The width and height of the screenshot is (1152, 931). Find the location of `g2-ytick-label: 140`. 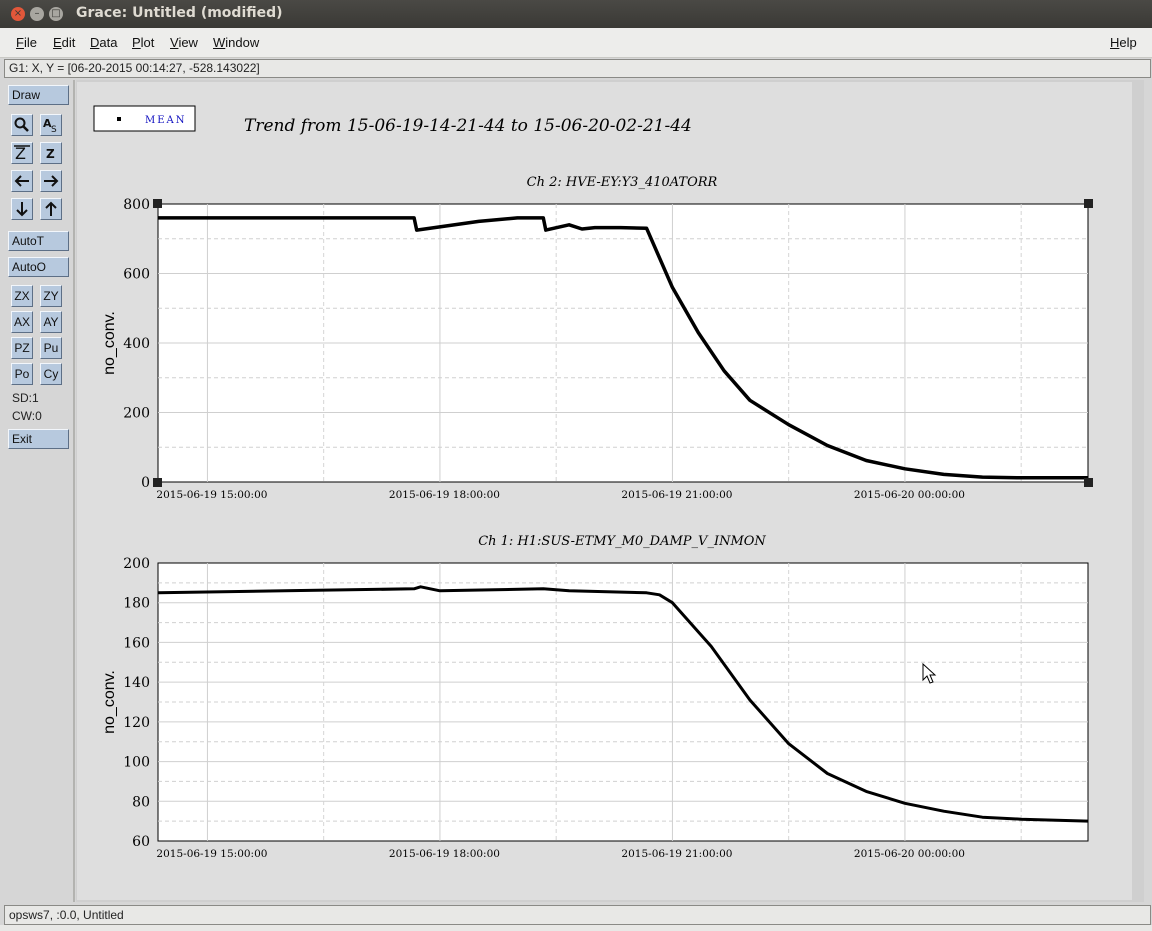

g2-ytick-label: 140 is located at coordinates (136, 683).